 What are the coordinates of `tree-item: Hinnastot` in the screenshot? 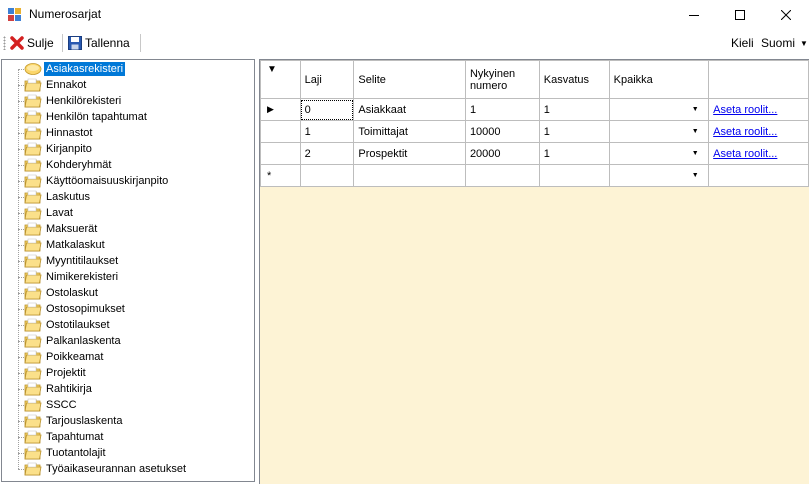 It's located at (127, 133).